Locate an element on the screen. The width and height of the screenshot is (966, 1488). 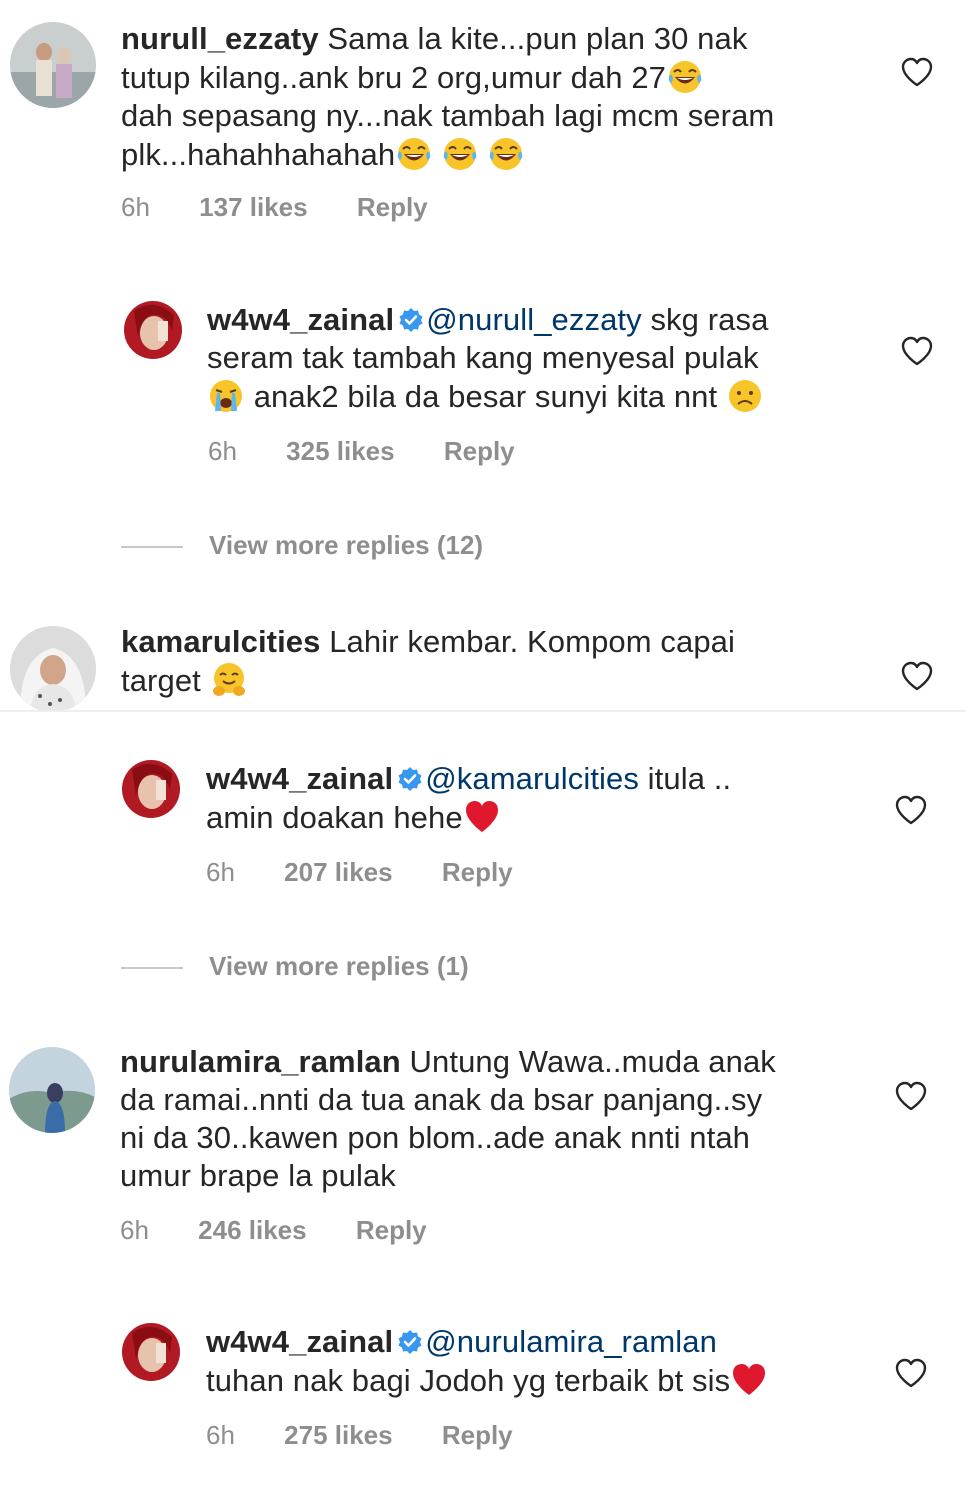
comment-username: nurull_ezzaty is located at coordinates (220, 38).